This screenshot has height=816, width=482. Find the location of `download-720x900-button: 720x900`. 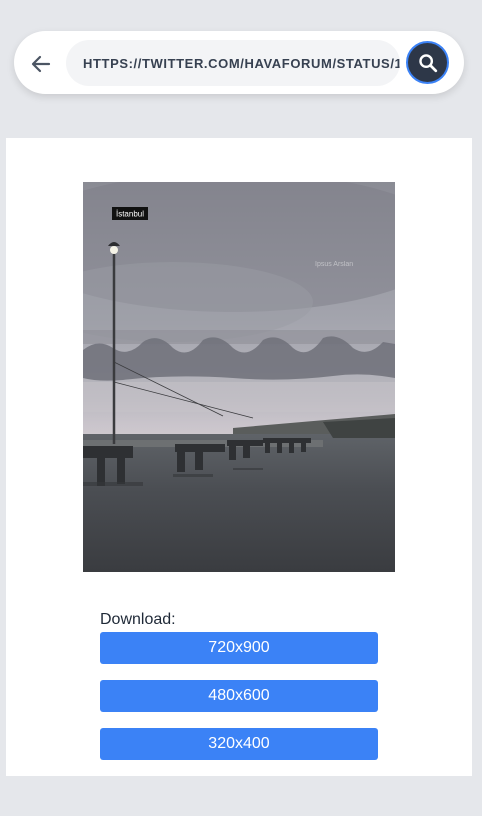

download-720x900-button: 720x900 is located at coordinates (239, 648).